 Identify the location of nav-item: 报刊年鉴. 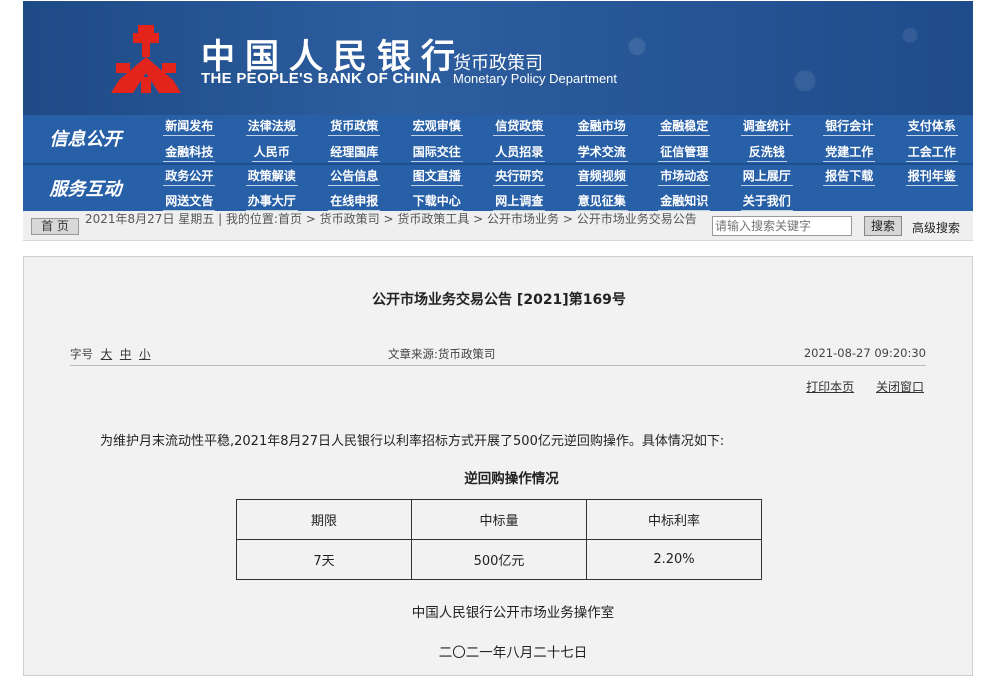
(932, 177).